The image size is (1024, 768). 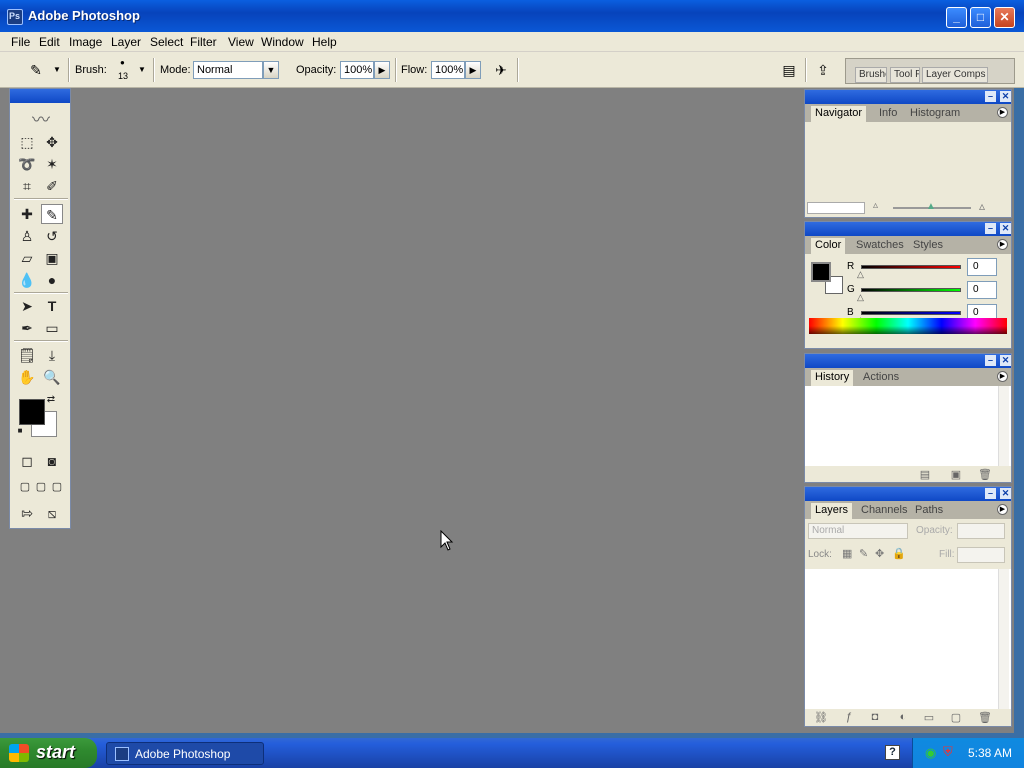 I want to click on taskbar-photoshop-button: Adobe Photoshop, so click(x=185, y=753).